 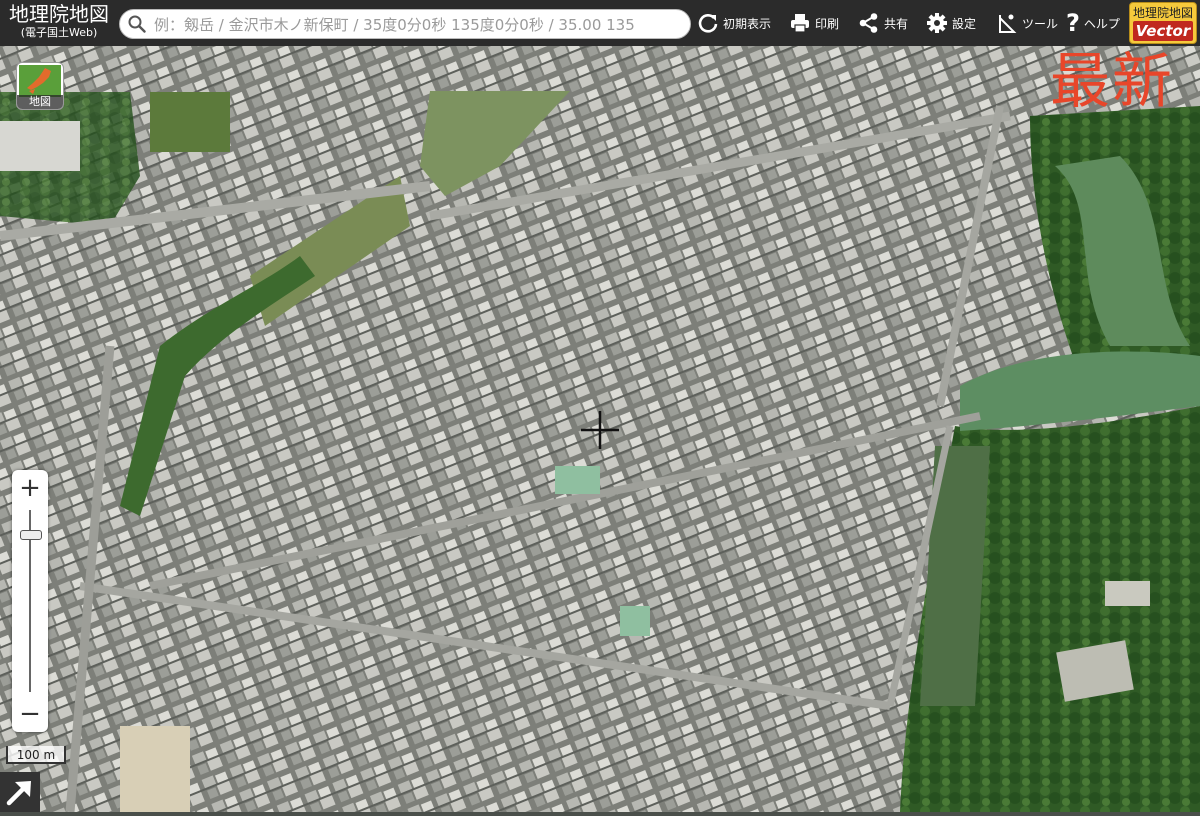 I want to click on expand-panel-button, so click(x=20, y=792).